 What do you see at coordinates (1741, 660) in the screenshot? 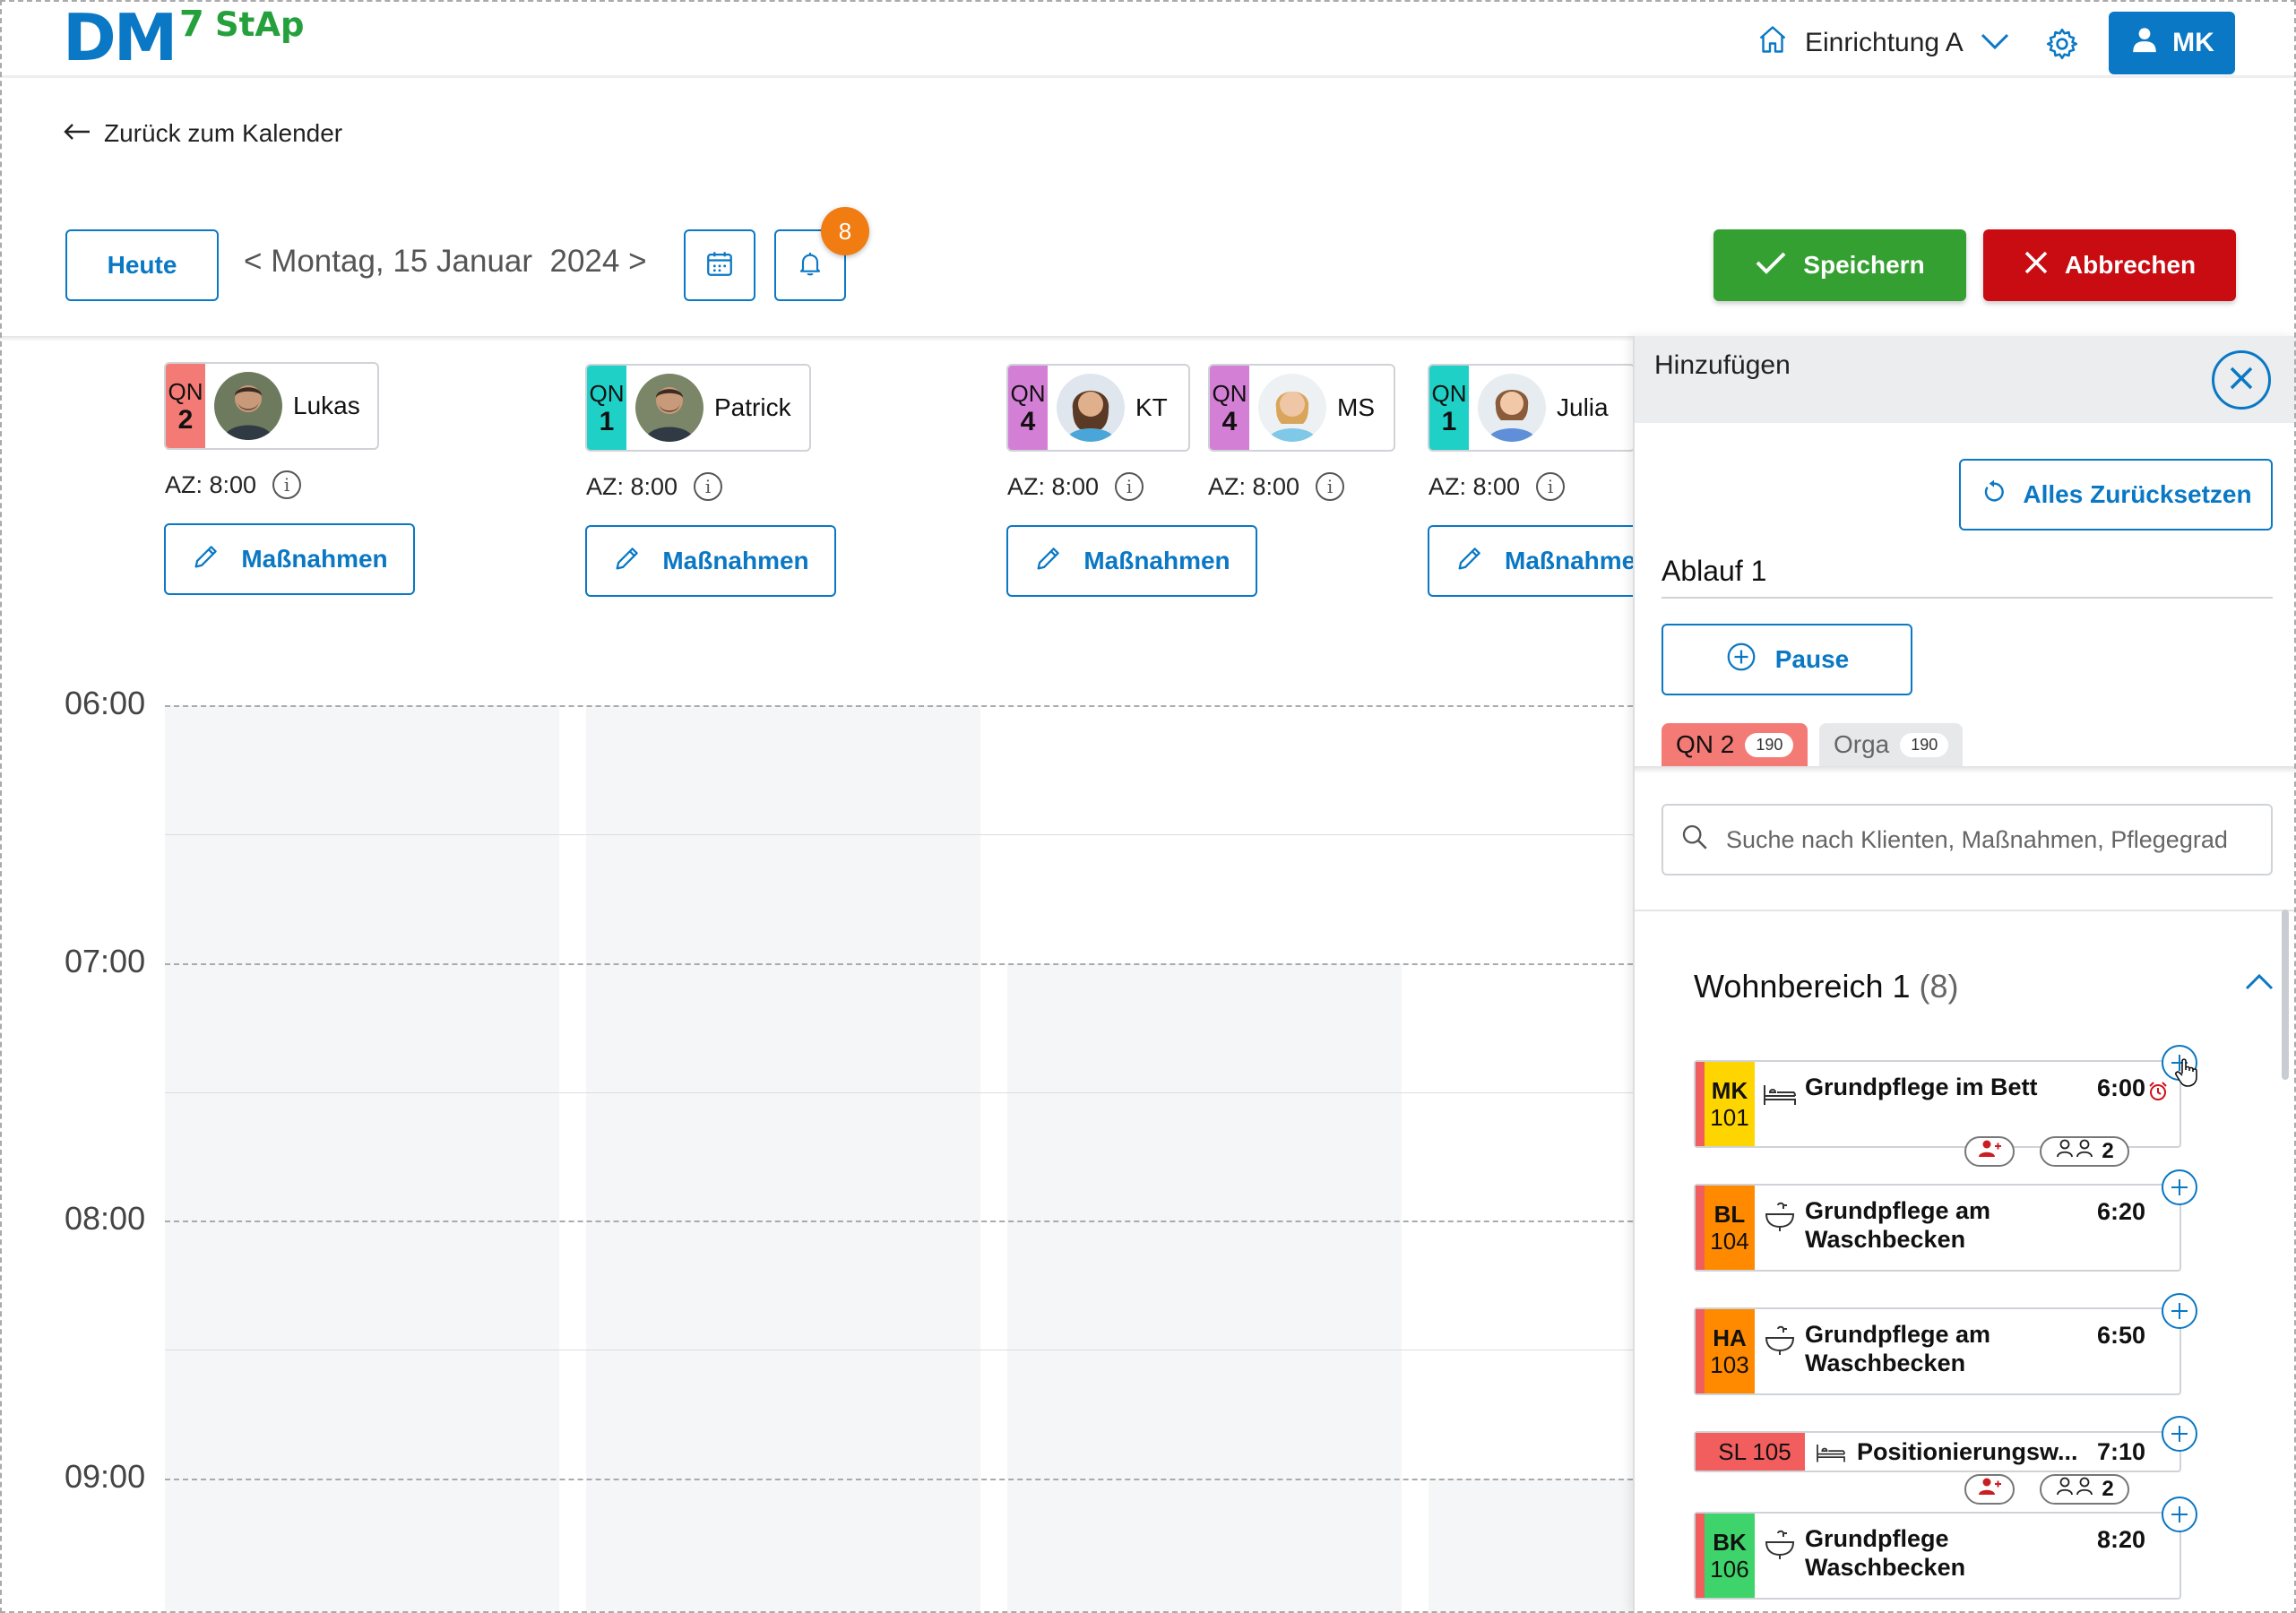
I see `plus-circle-icon` at bounding box center [1741, 660].